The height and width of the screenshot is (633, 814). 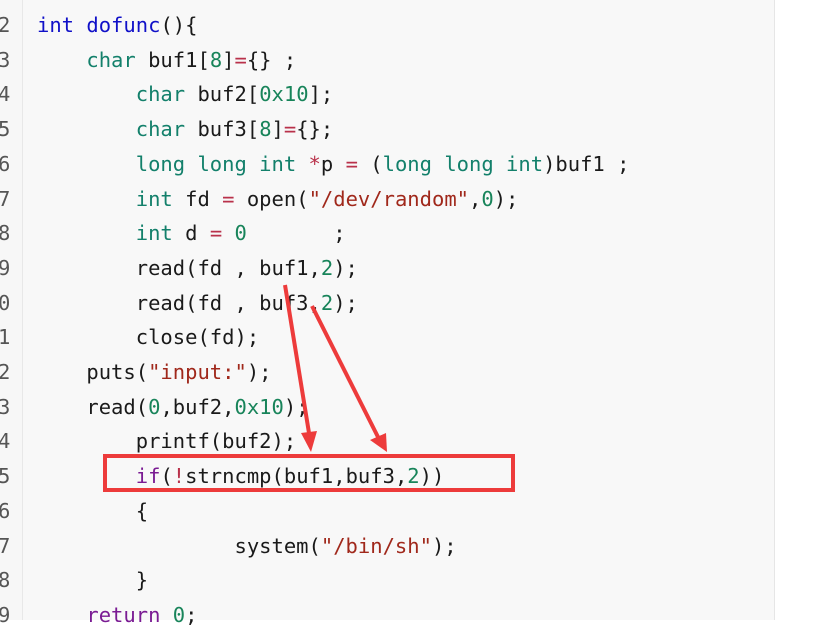 I want to click on code-token: {, so click(x=93, y=510).